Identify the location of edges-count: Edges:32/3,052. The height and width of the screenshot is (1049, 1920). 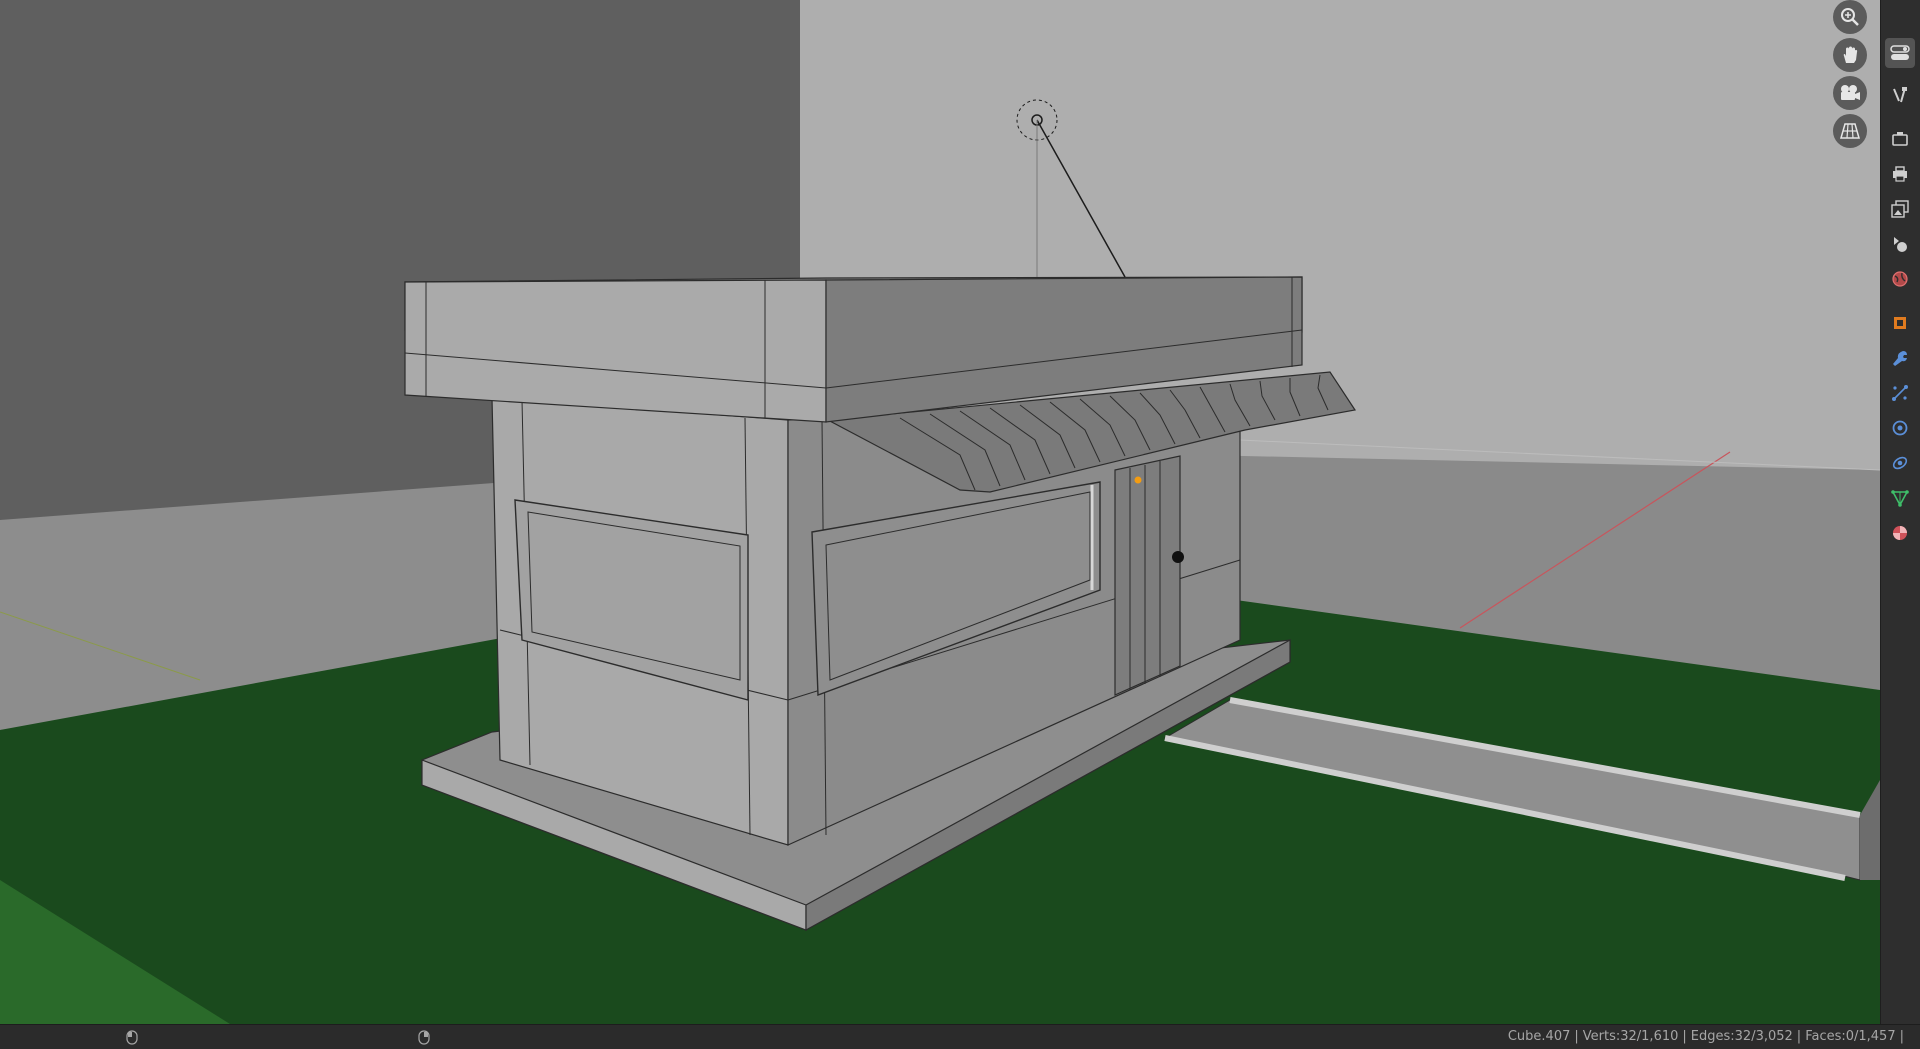
(1741, 1036).